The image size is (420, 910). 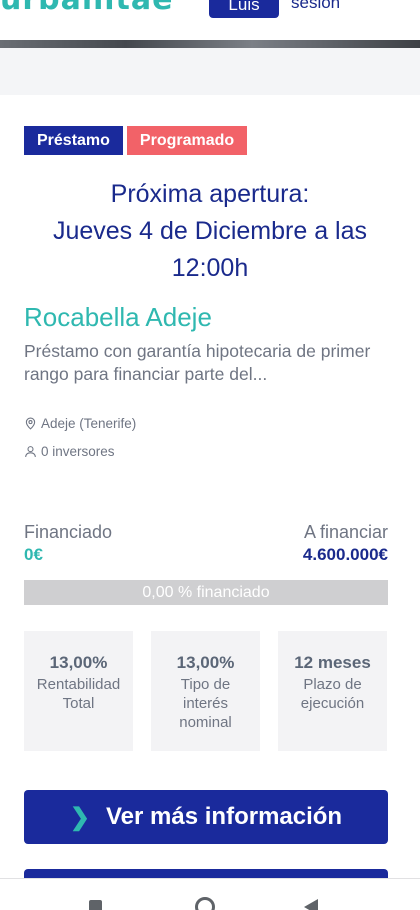 I want to click on loan-tag: Préstamo, so click(x=73, y=140).